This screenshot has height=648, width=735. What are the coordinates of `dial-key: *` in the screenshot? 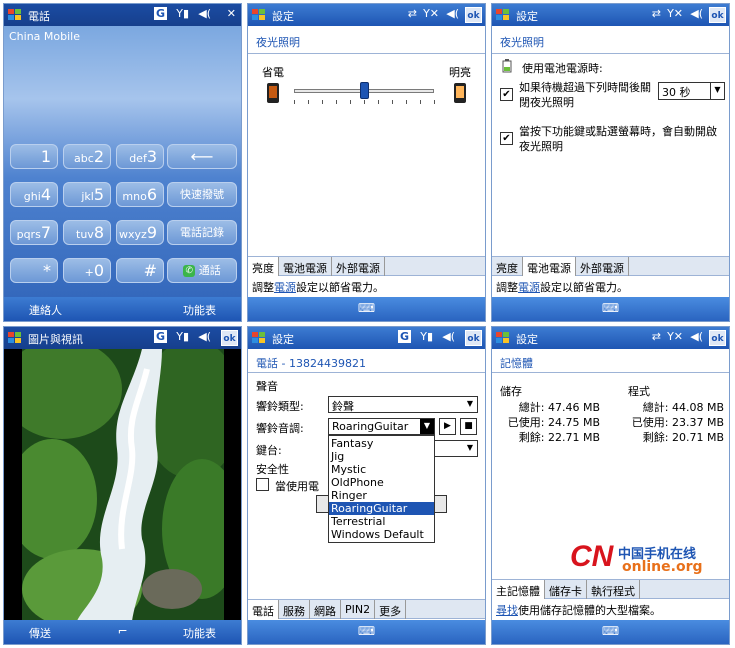 It's located at (34, 270).